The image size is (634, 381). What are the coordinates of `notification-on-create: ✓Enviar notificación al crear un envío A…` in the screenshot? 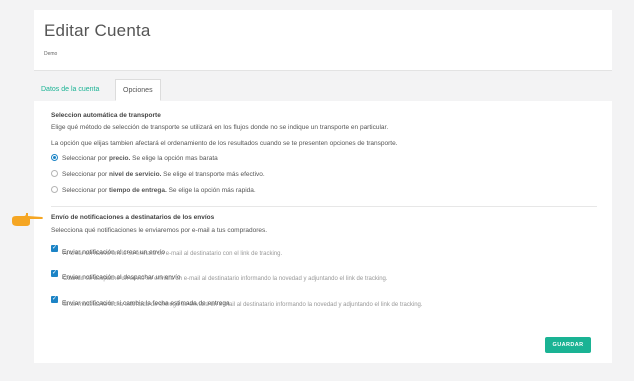 It's located at (166, 250).